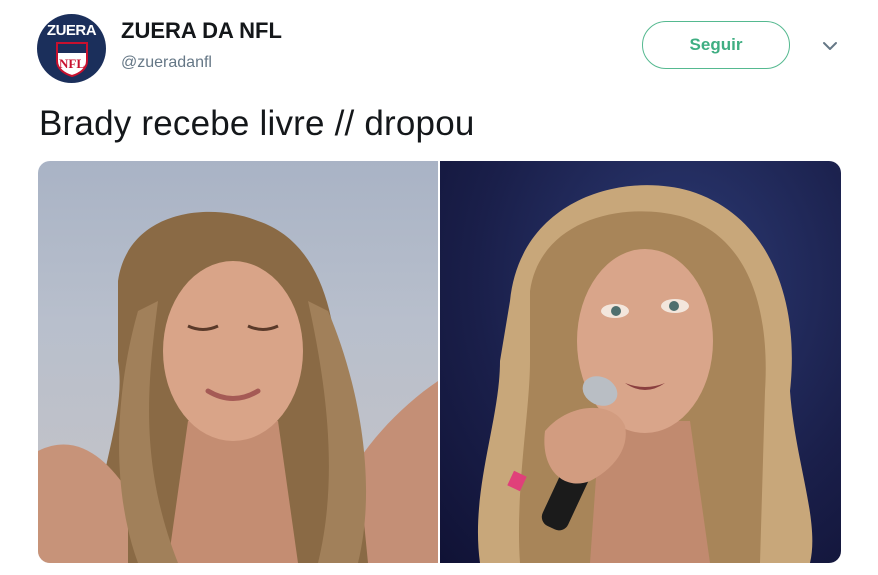  What do you see at coordinates (71, 30) in the screenshot?
I see `avatar-logo-text: ZUERA` at bounding box center [71, 30].